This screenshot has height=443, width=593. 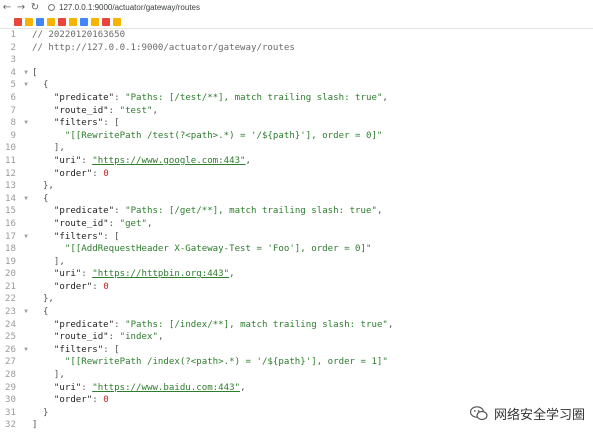 What do you see at coordinates (296, 174) in the screenshot?
I see `code-line: 12 "order": 0` at bounding box center [296, 174].